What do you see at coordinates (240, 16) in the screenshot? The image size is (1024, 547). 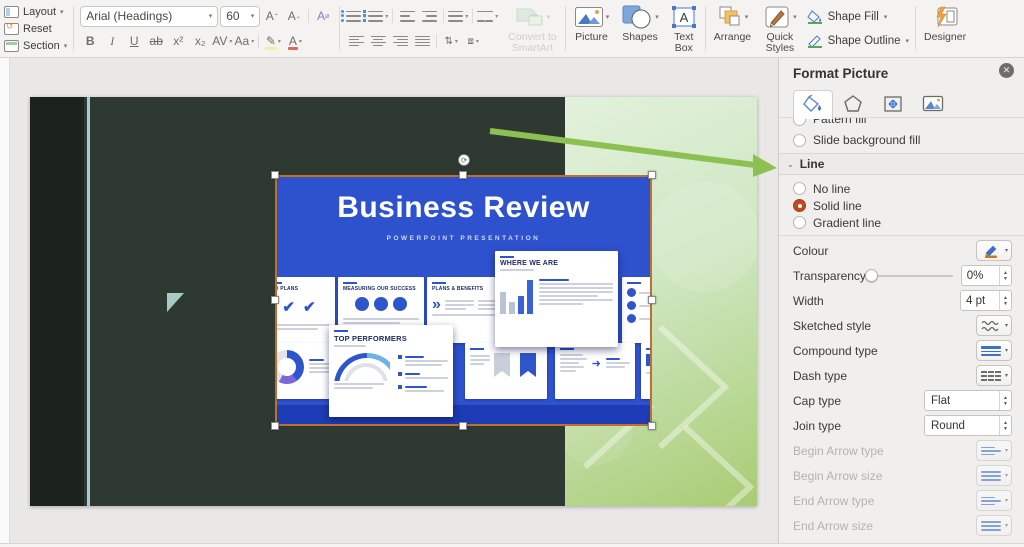 I see `font-size-combo: 60 ▾` at bounding box center [240, 16].